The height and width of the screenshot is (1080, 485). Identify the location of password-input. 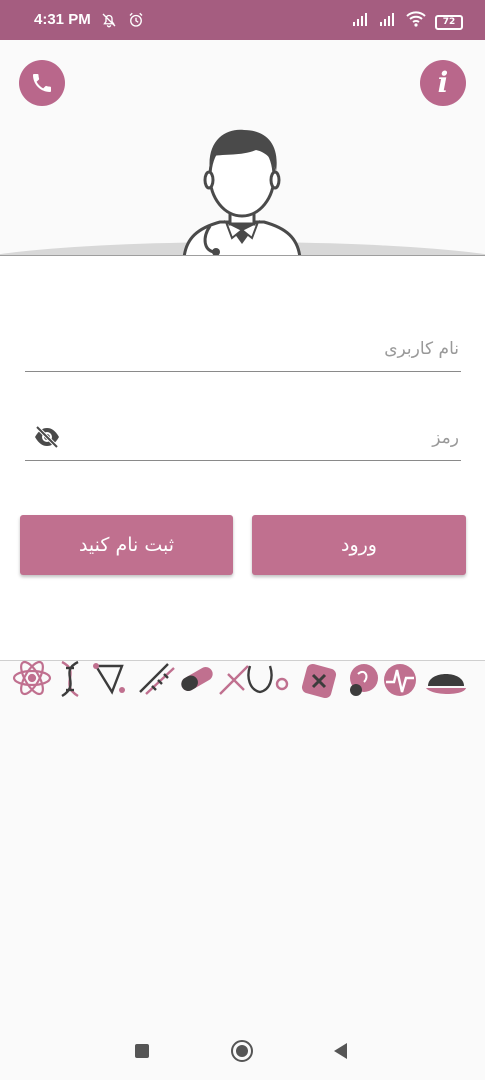
(243, 438).